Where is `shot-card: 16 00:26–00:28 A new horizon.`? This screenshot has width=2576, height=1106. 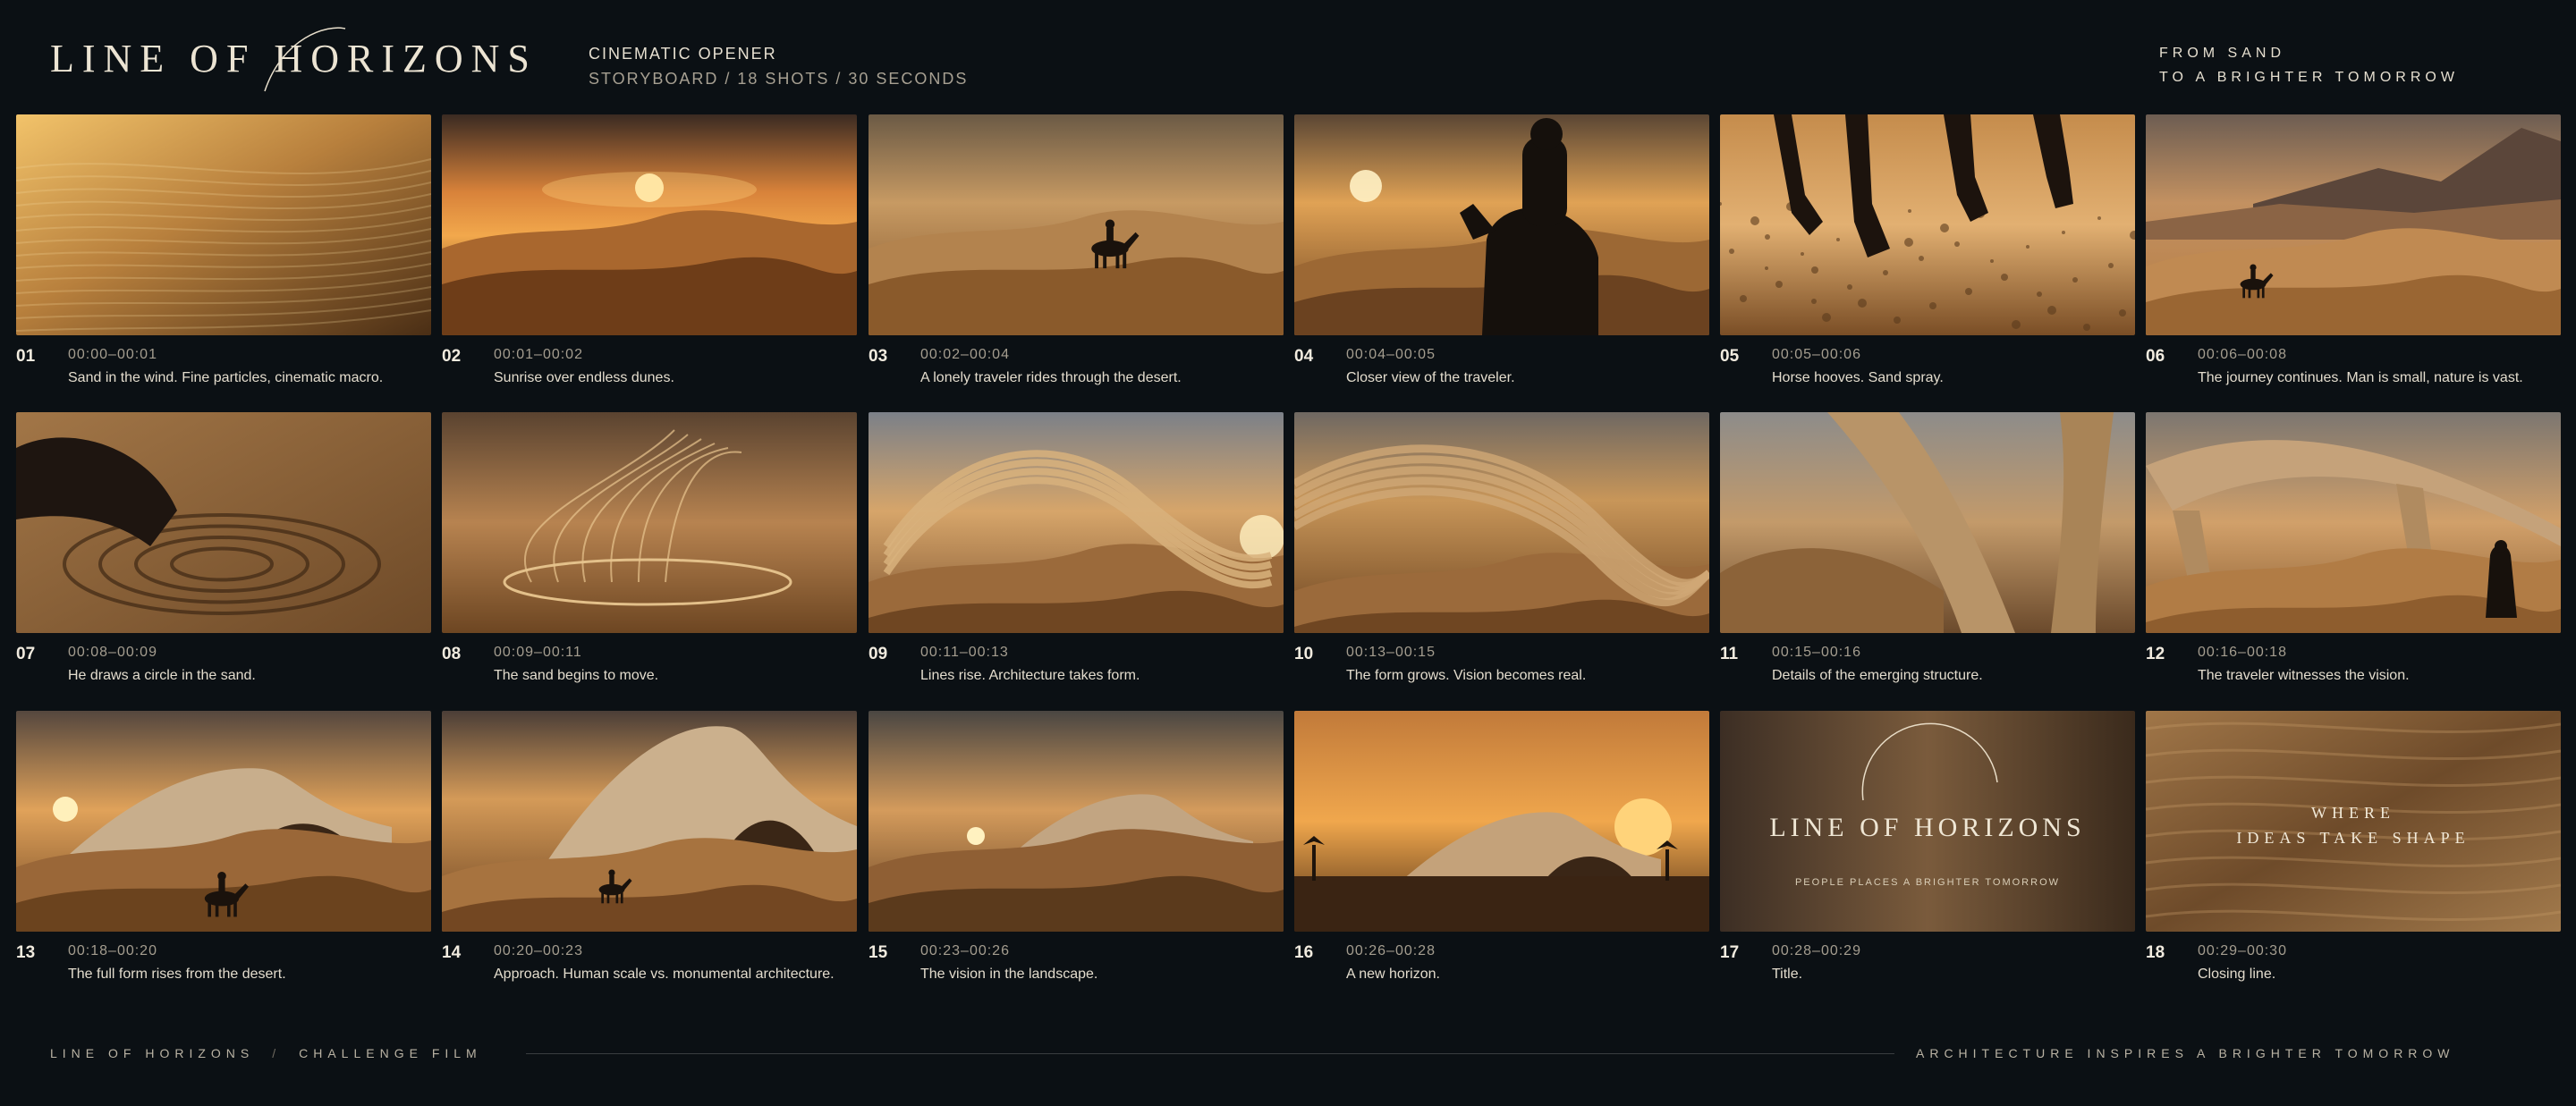
shot-card: 16 00:26–00:28 A new horizon. is located at coordinates (1501, 846).